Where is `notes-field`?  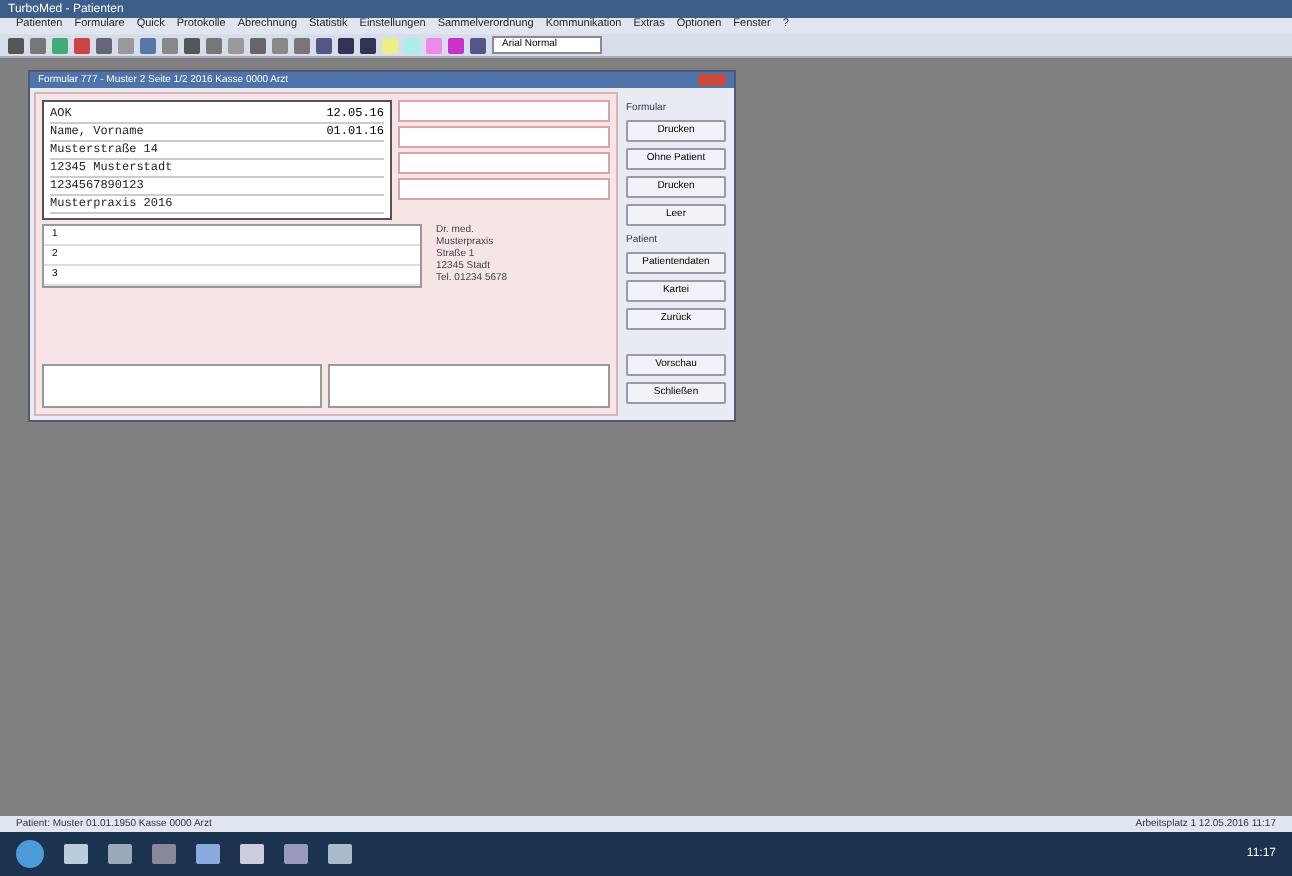 notes-field is located at coordinates (469, 386).